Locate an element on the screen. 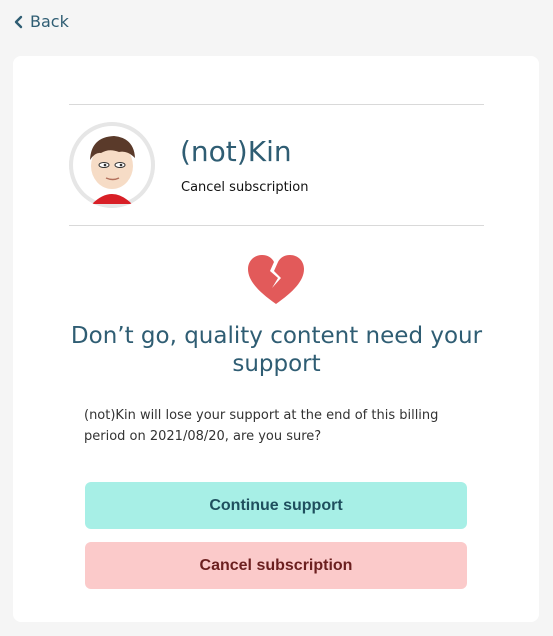 The image size is (553, 636). back-link: Back is located at coordinates (41, 21).